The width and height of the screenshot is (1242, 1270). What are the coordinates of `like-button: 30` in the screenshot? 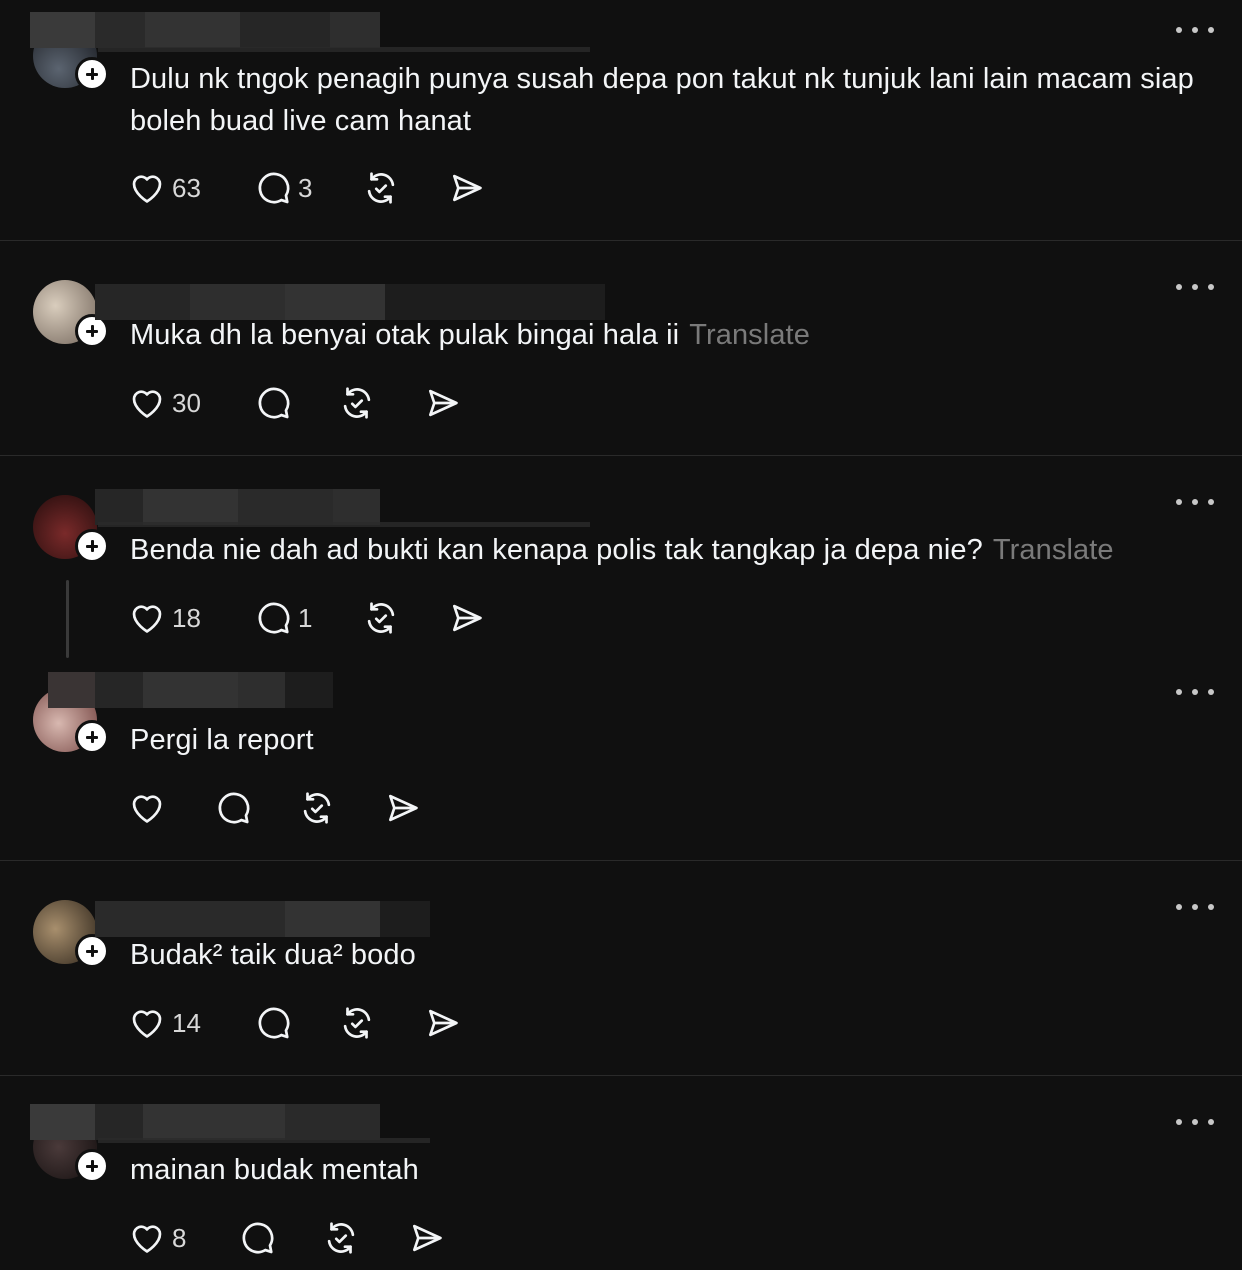 It's located at (164, 403).